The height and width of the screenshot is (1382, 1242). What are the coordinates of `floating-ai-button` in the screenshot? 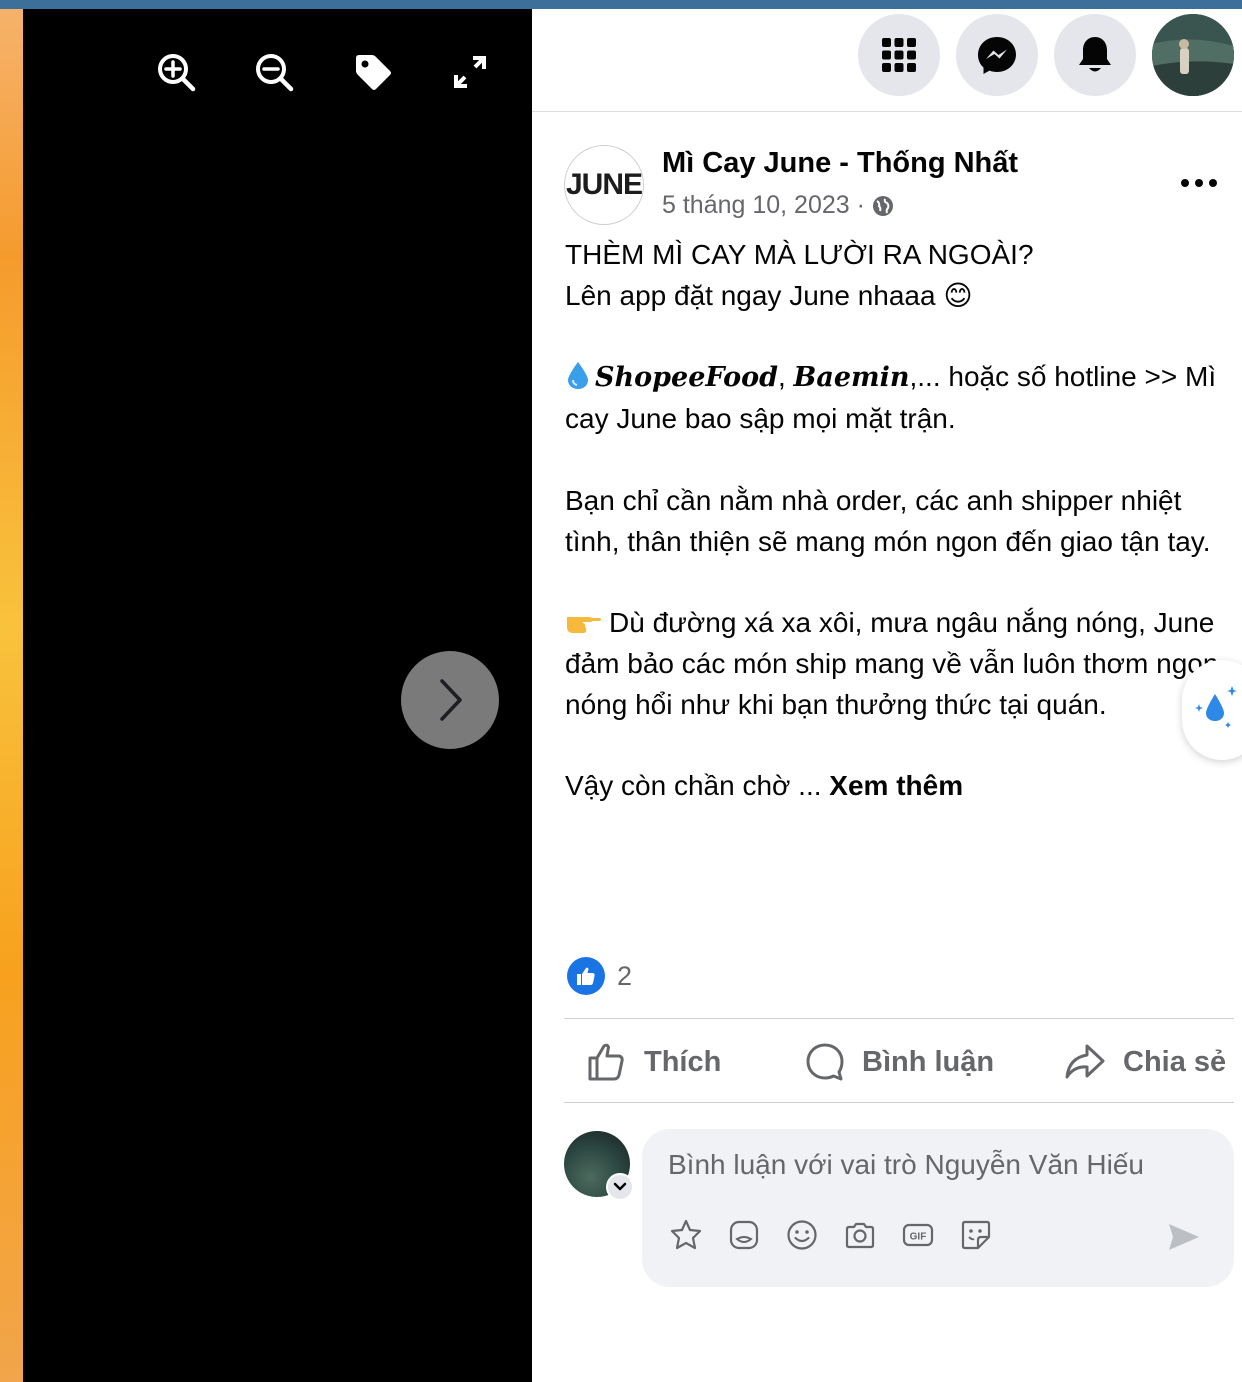 It's located at (1212, 710).